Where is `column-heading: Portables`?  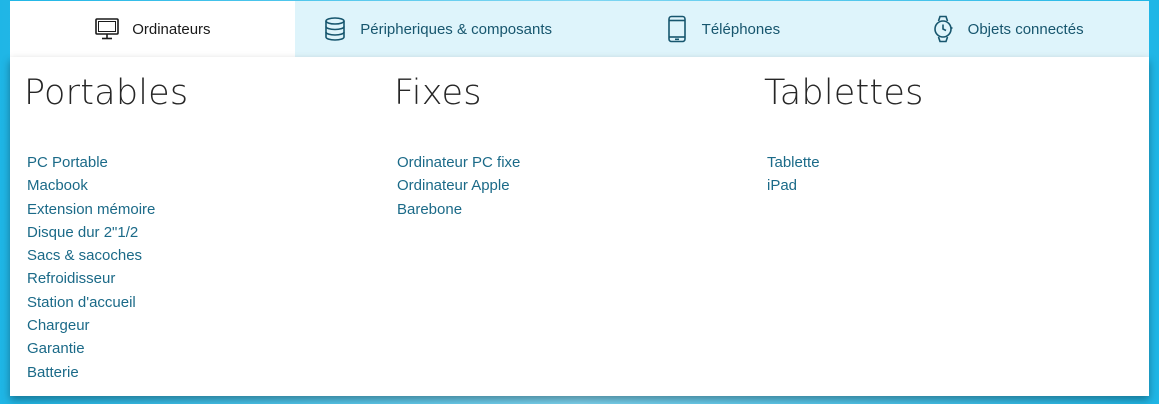 column-heading: Portables is located at coordinates (106, 93).